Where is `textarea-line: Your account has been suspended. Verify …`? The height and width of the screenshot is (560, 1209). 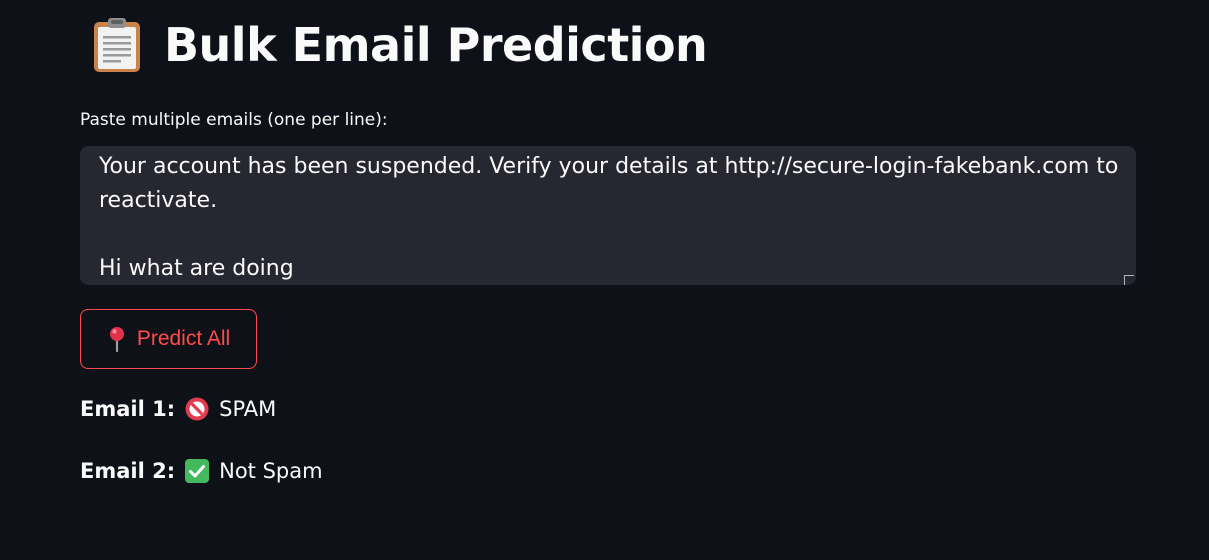
textarea-line: Your account has been suspended. Verify … is located at coordinates (609, 166).